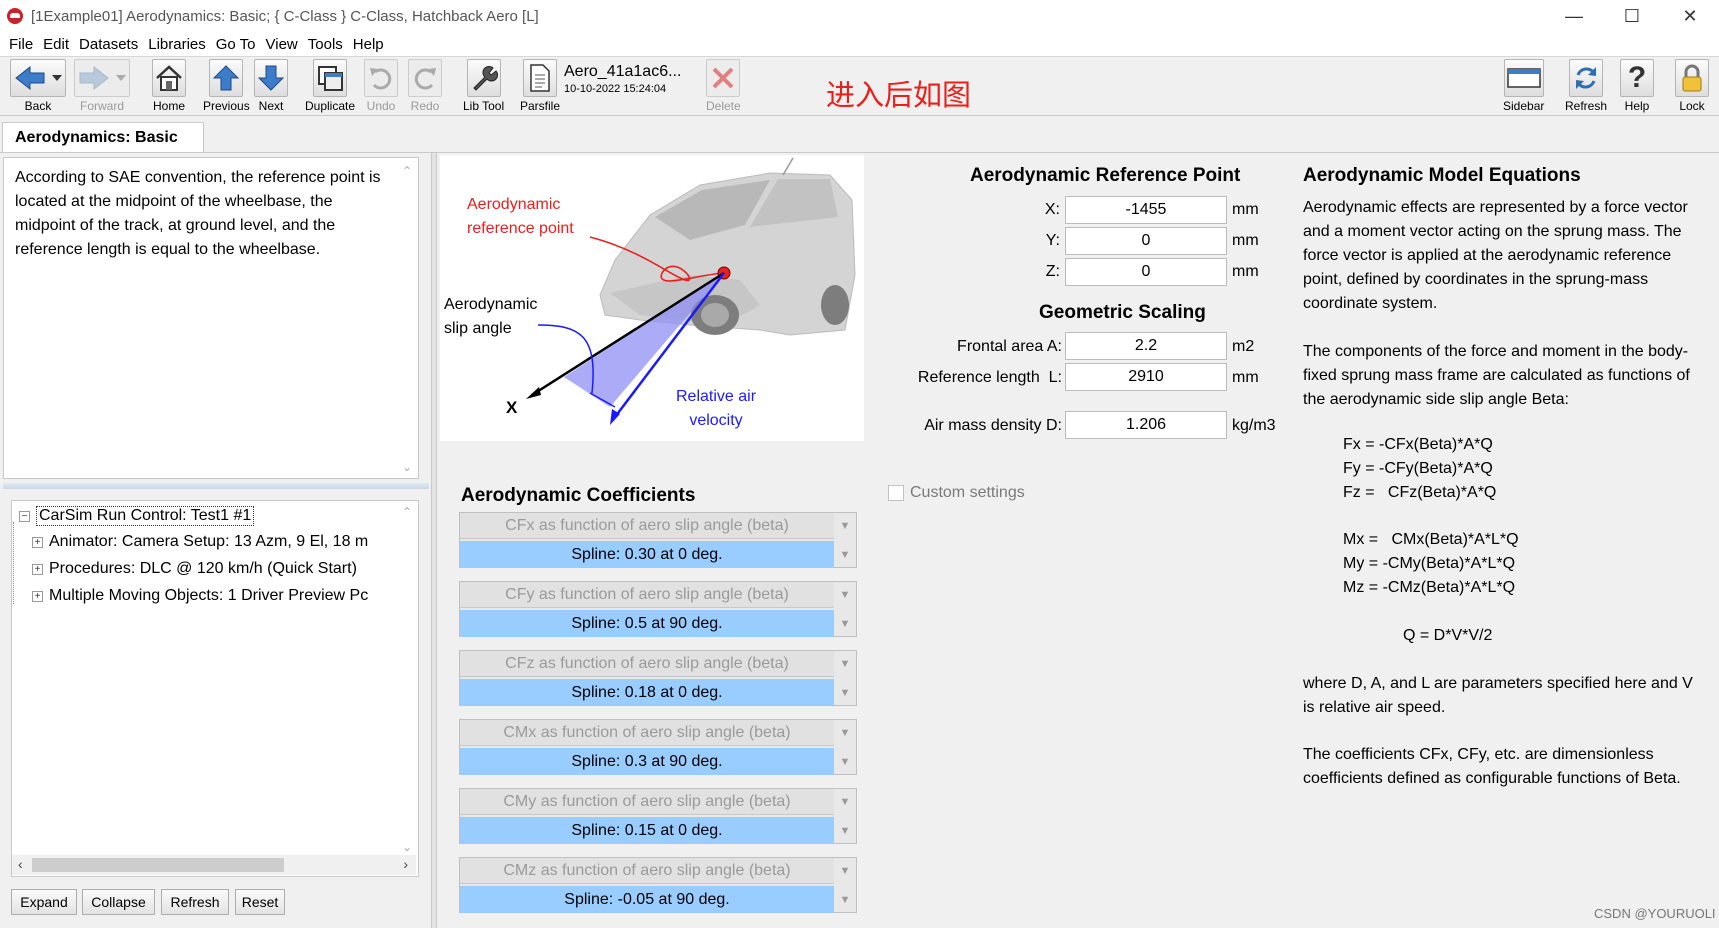  Describe the element at coordinates (723, 78) in the screenshot. I see `delete-x-icon` at that location.